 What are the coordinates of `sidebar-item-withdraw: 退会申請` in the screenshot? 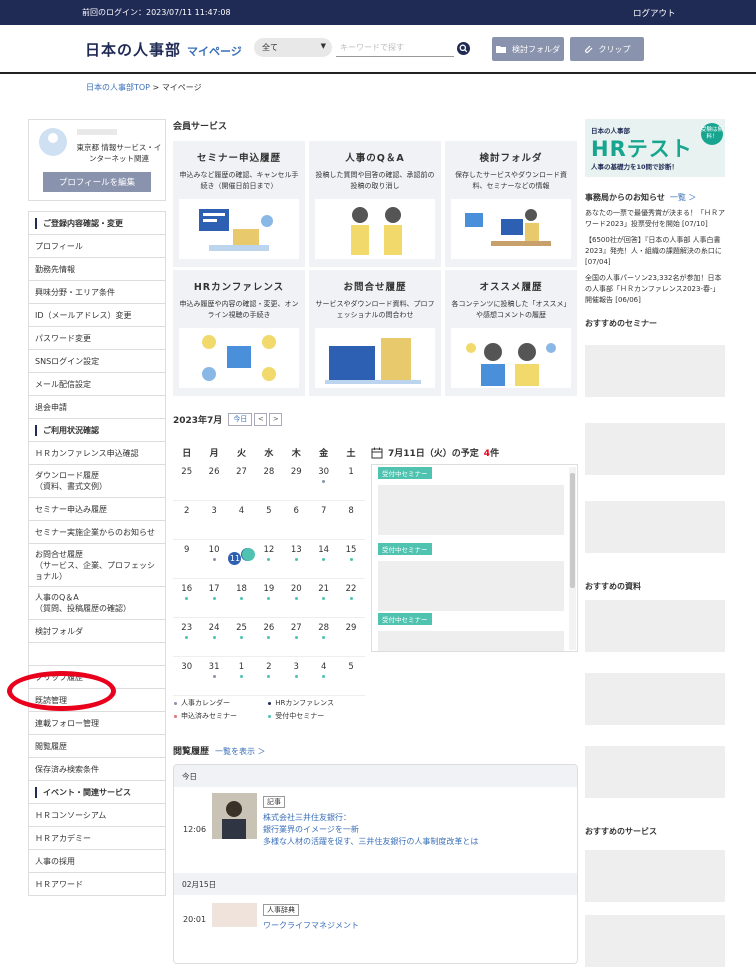 It's located at (97, 407).